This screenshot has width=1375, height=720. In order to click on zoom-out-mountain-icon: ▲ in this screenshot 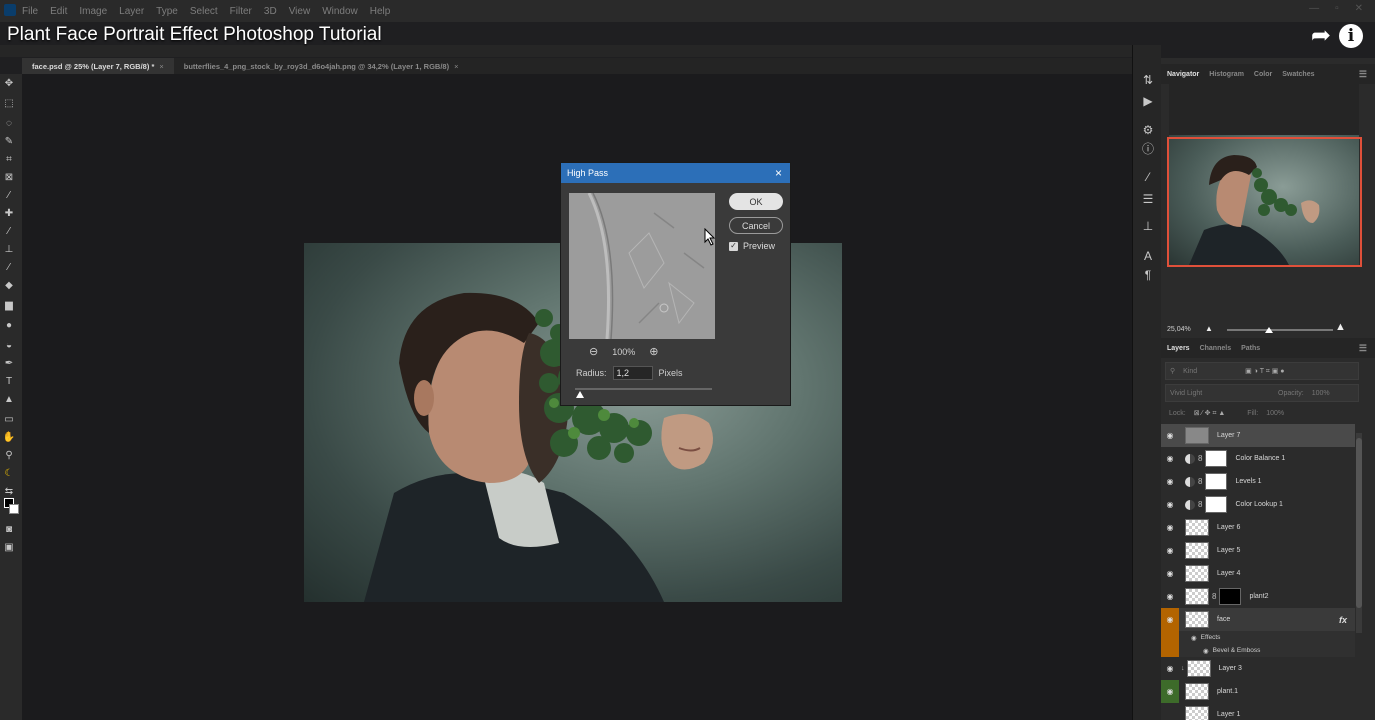, I will do `click(1209, 328)`.